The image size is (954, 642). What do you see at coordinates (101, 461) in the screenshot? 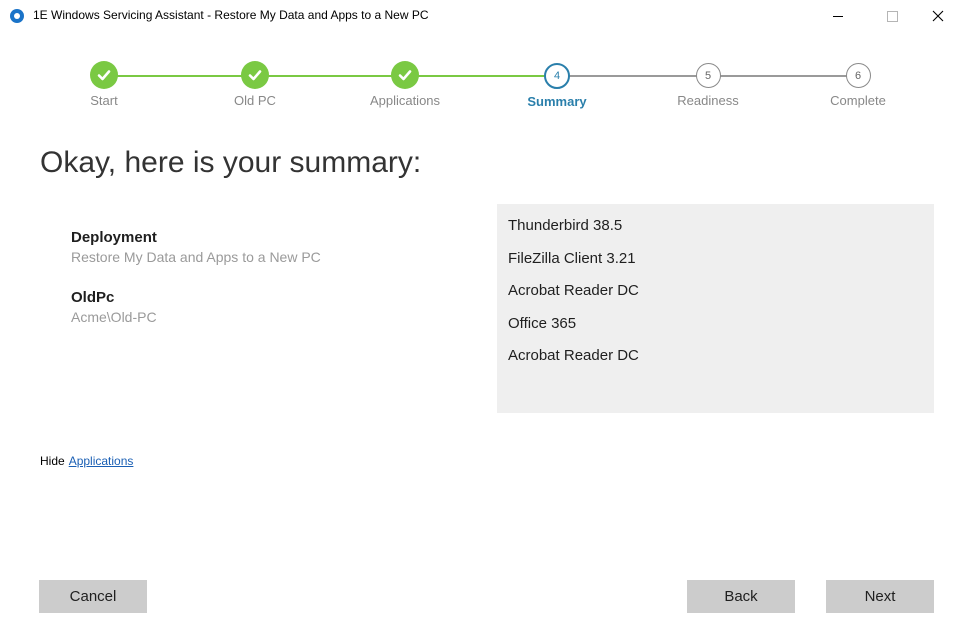
I see `applications-link: Applications` at bounding box center [101, 461].